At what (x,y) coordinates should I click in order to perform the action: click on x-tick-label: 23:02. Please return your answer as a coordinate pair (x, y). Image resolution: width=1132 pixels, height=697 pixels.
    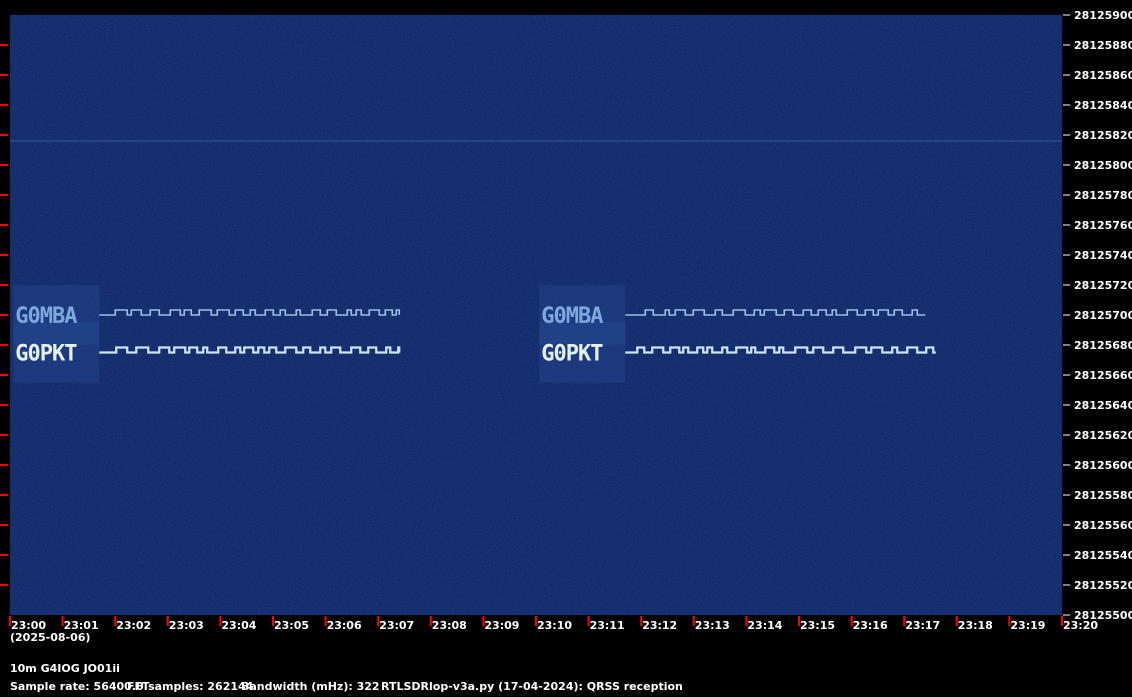
    Looking at the image, I should click on (133, 625).